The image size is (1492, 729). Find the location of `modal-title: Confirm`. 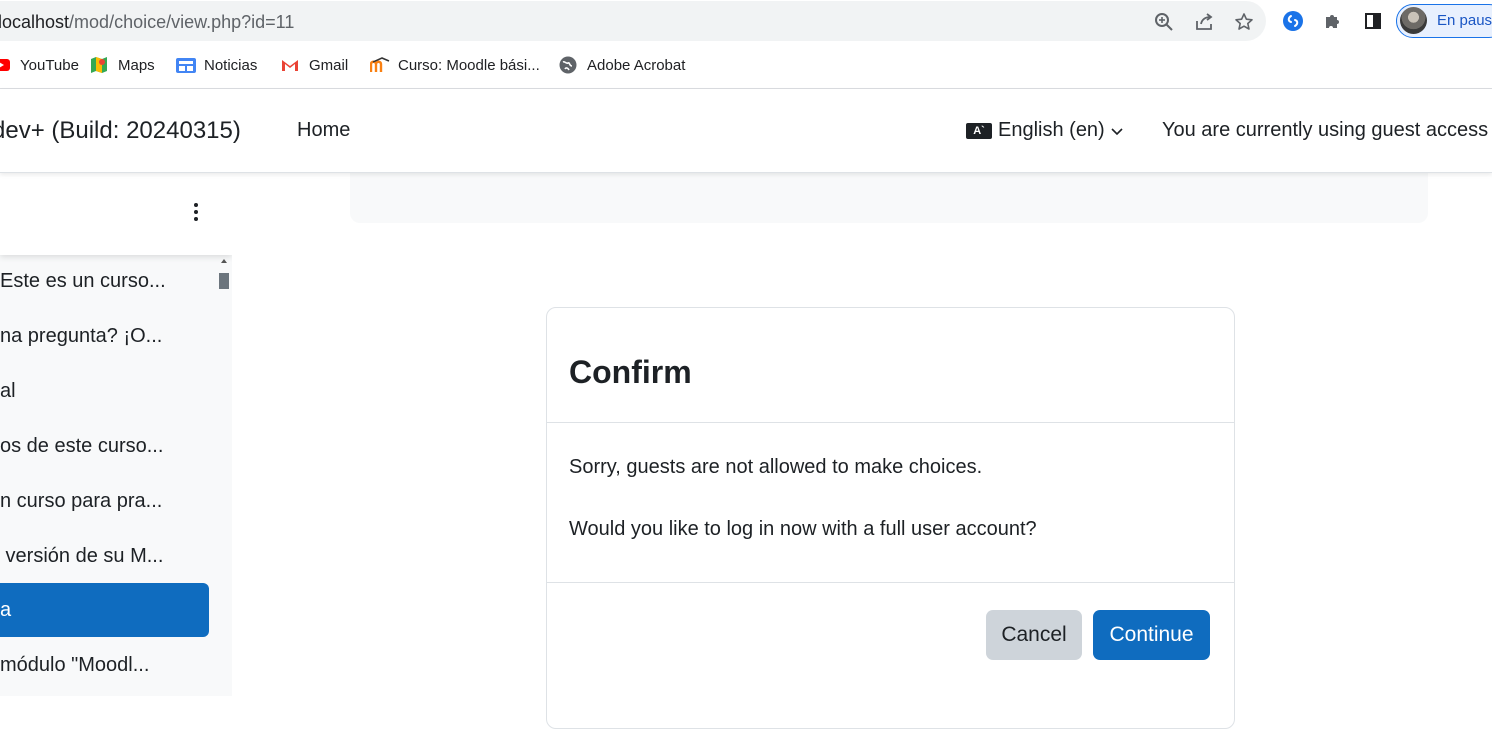

modal-title: Confirm is located at coordinates (630, 372).